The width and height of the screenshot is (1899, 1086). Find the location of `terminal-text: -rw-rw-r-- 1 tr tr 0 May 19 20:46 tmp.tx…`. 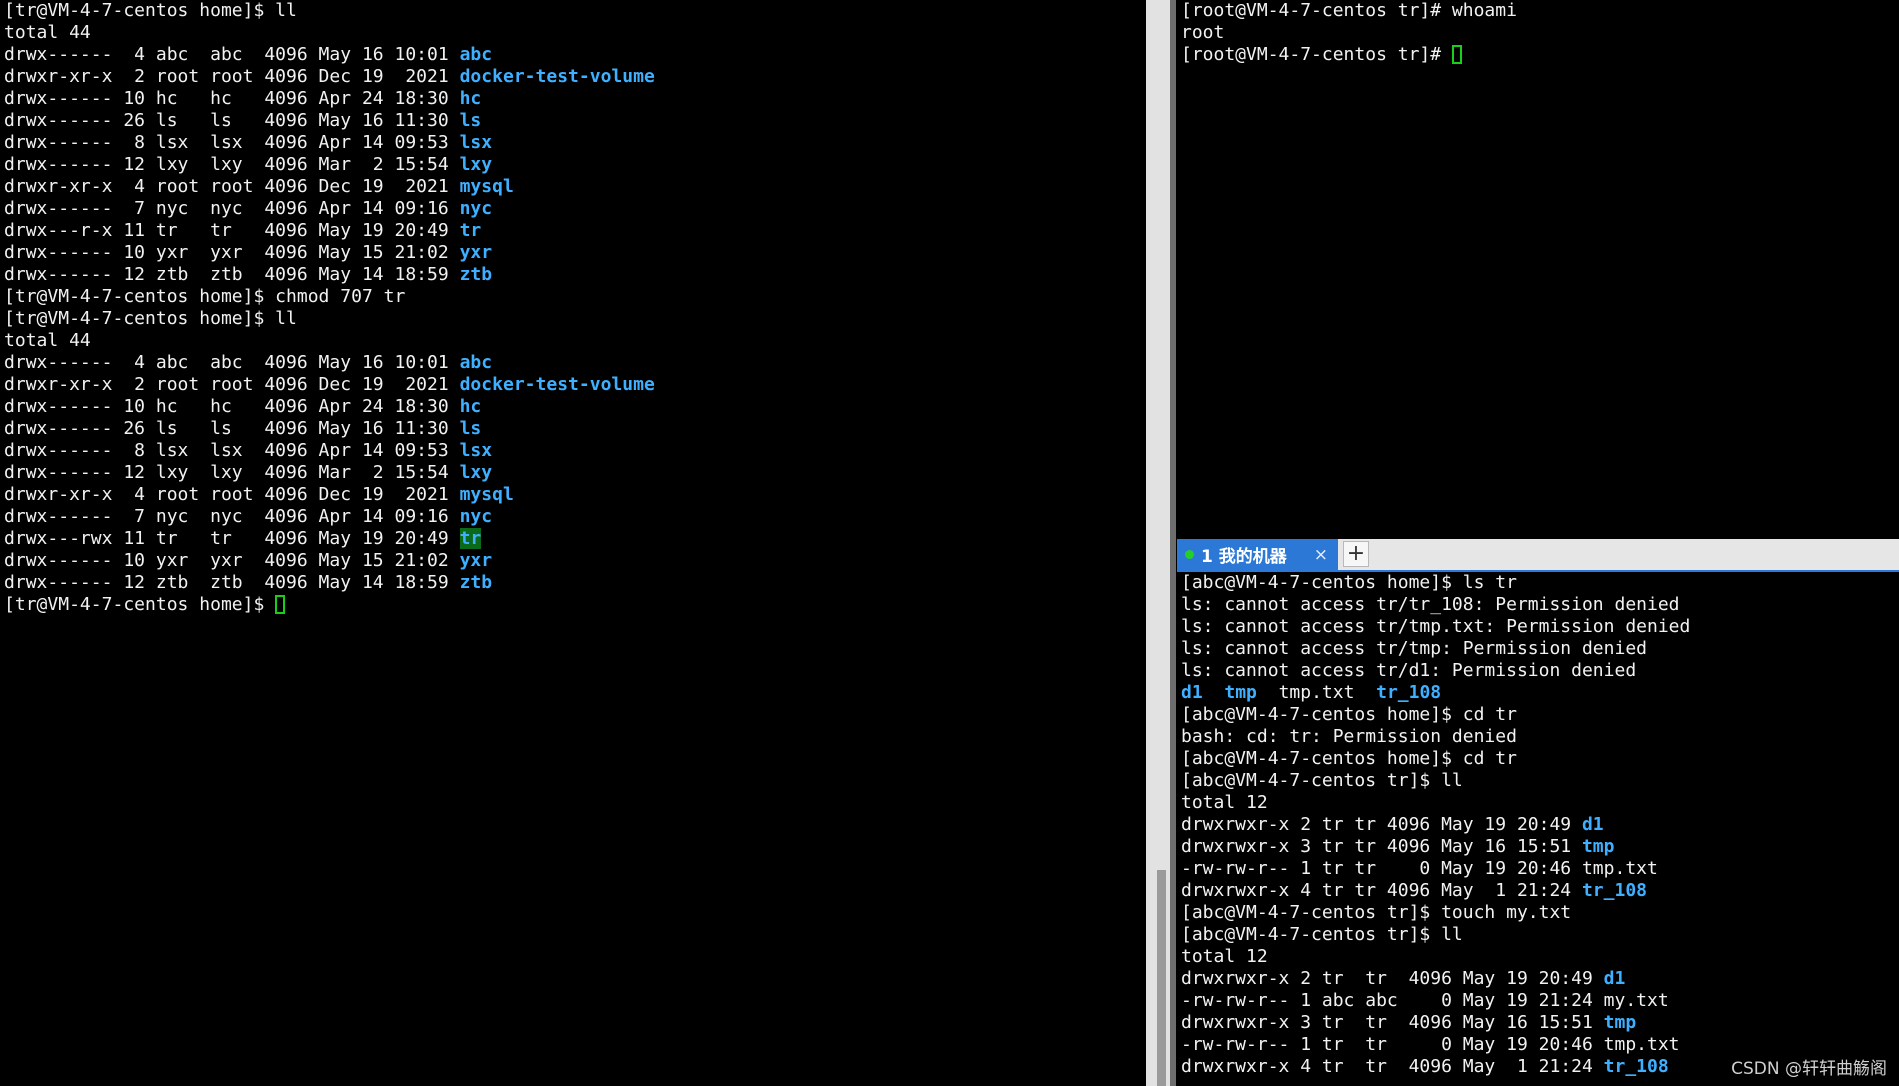

terminal-text: -rw-rw-r-- 1 tr tr 0 May 19 20:46 tmp.tx… is located at coordinates (1419, 868).